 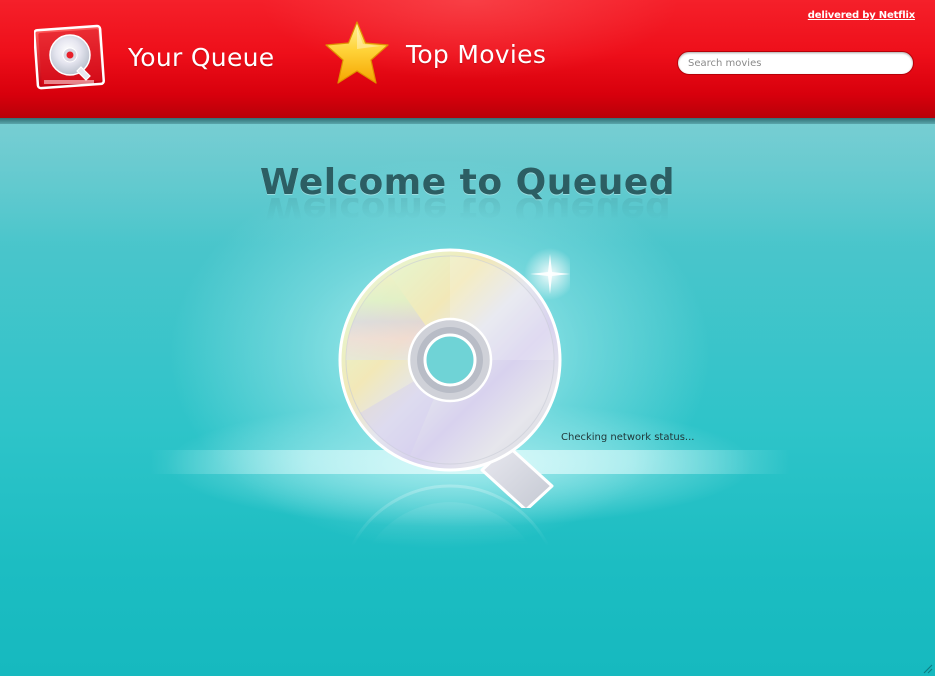 I want to click on welcome-title: Welcome to Queued, so click(x=467, y=182).